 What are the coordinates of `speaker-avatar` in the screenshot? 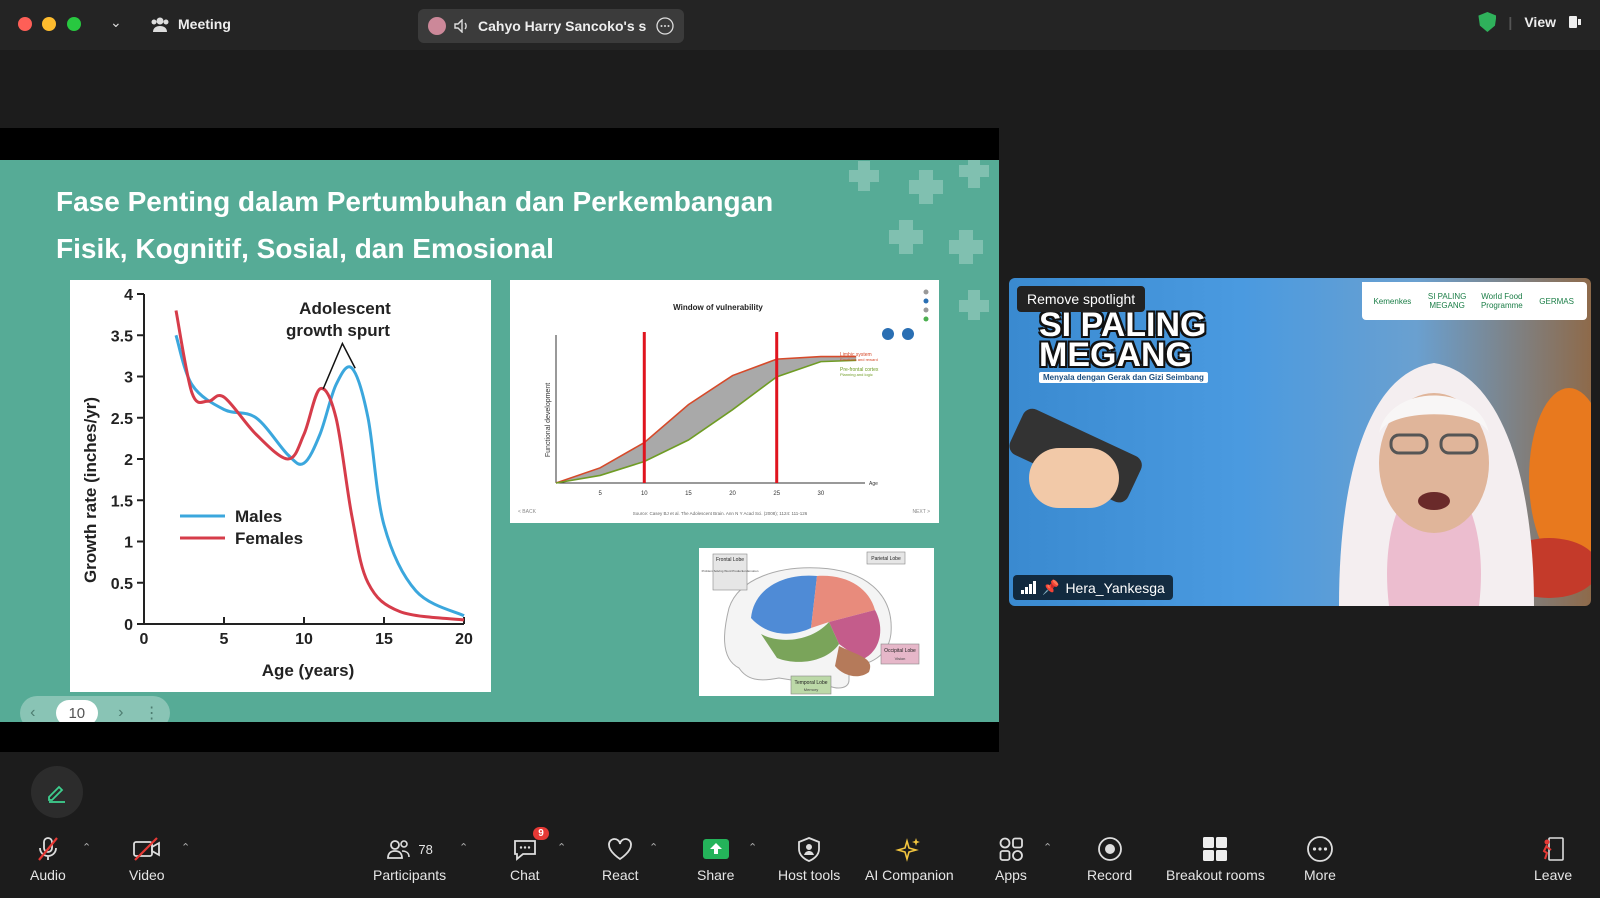 It's located at (437, 26).